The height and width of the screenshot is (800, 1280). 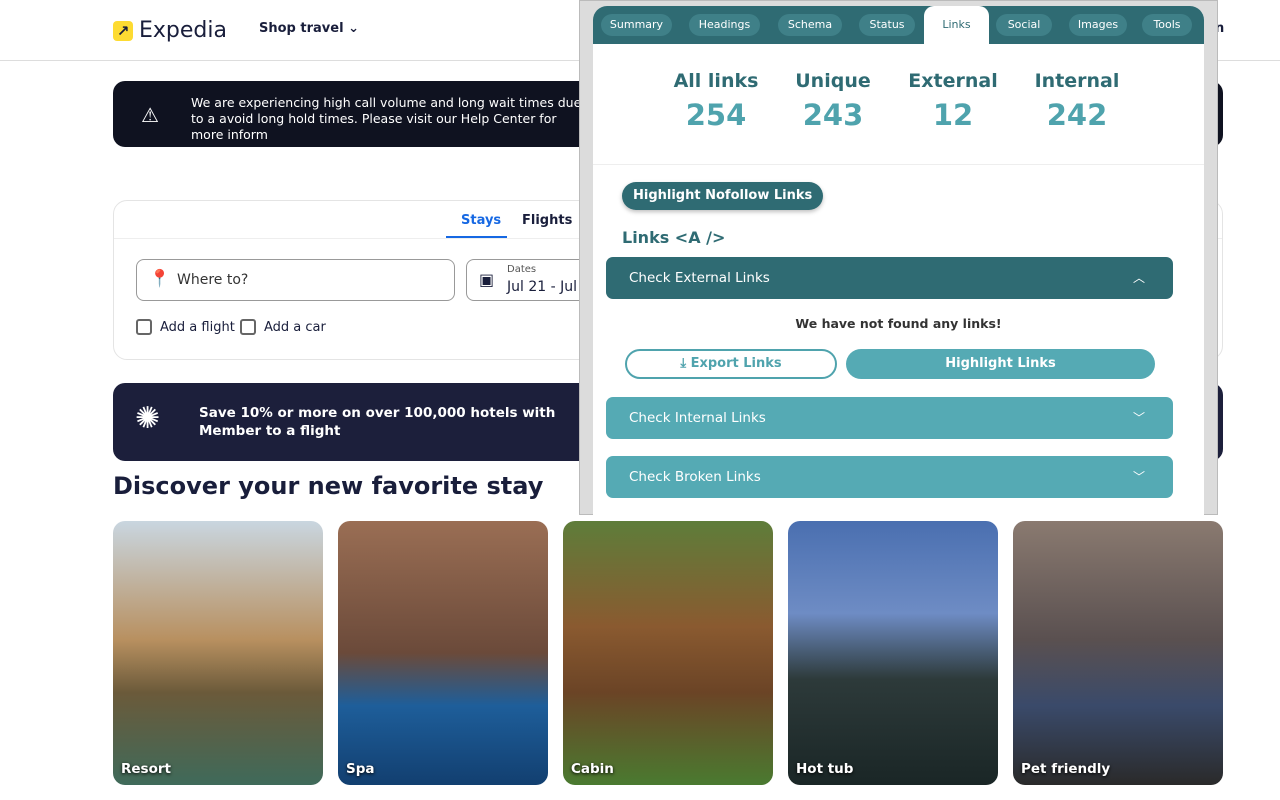 I want to click on add-flight-checkbox: Add a flight, so click(x=185, y=327).